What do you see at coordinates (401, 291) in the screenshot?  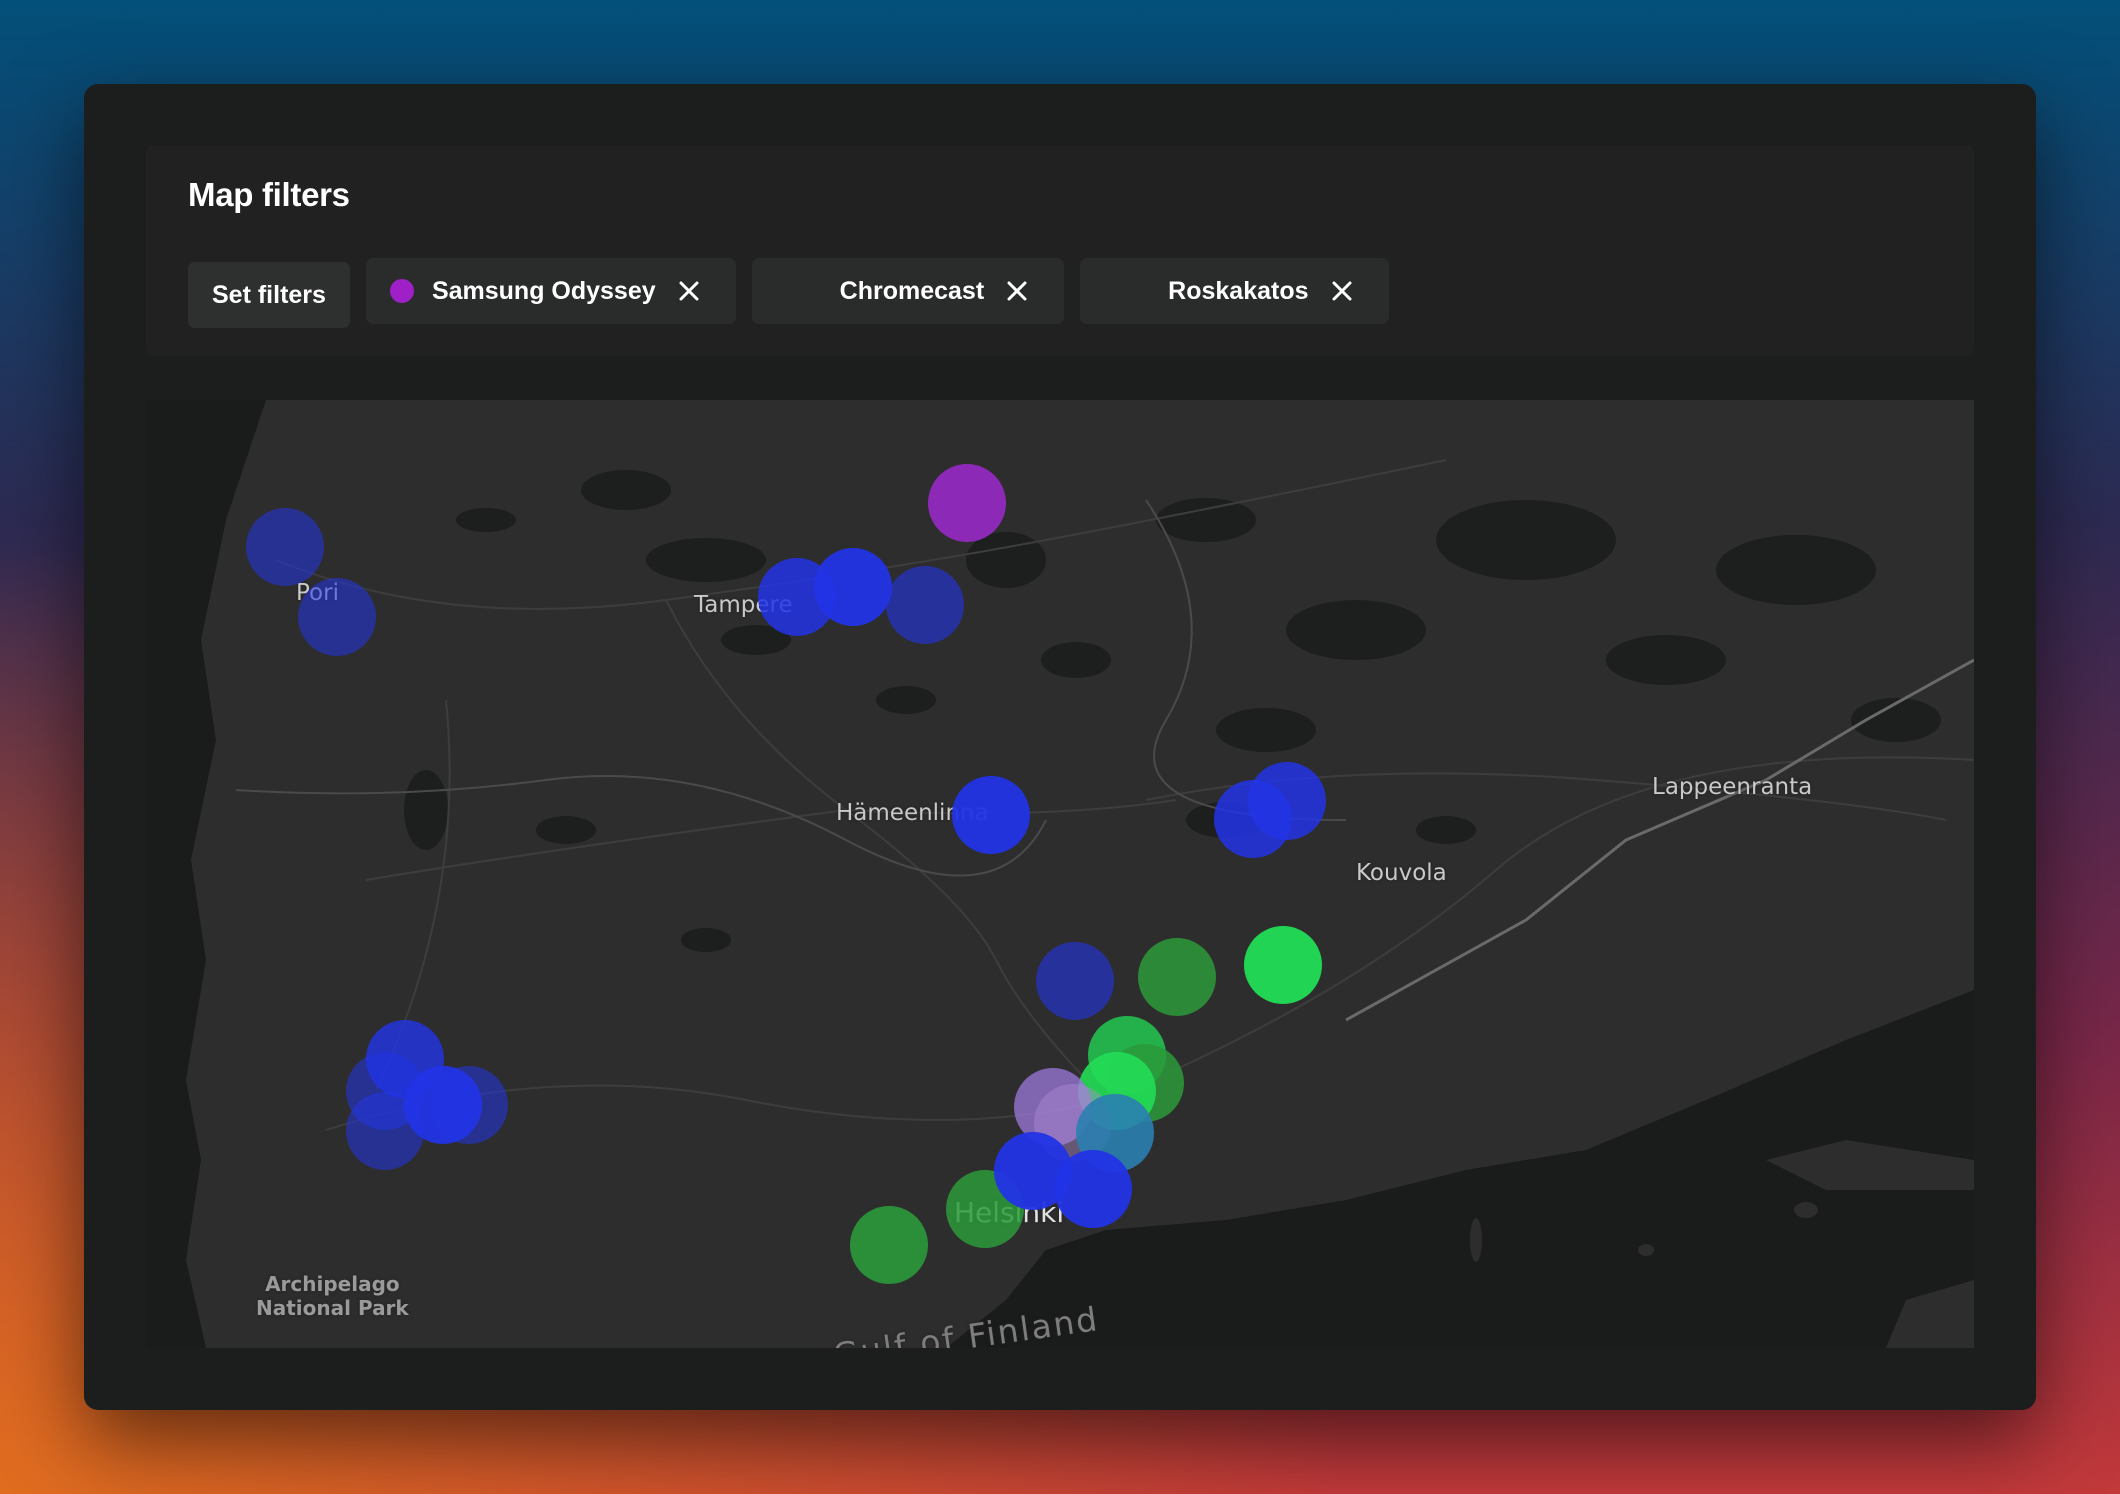 I see `color-dot-icon` at bounding box center [401, 291].